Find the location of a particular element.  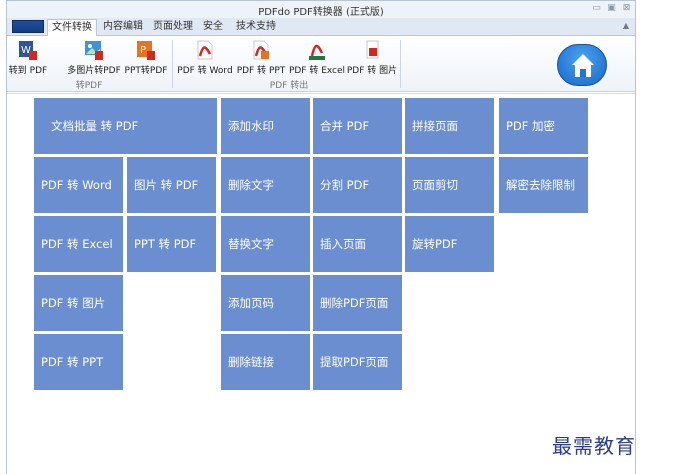

tile-pdf-to-image: PDF 转 图片 is located at coordinates (78, 303).